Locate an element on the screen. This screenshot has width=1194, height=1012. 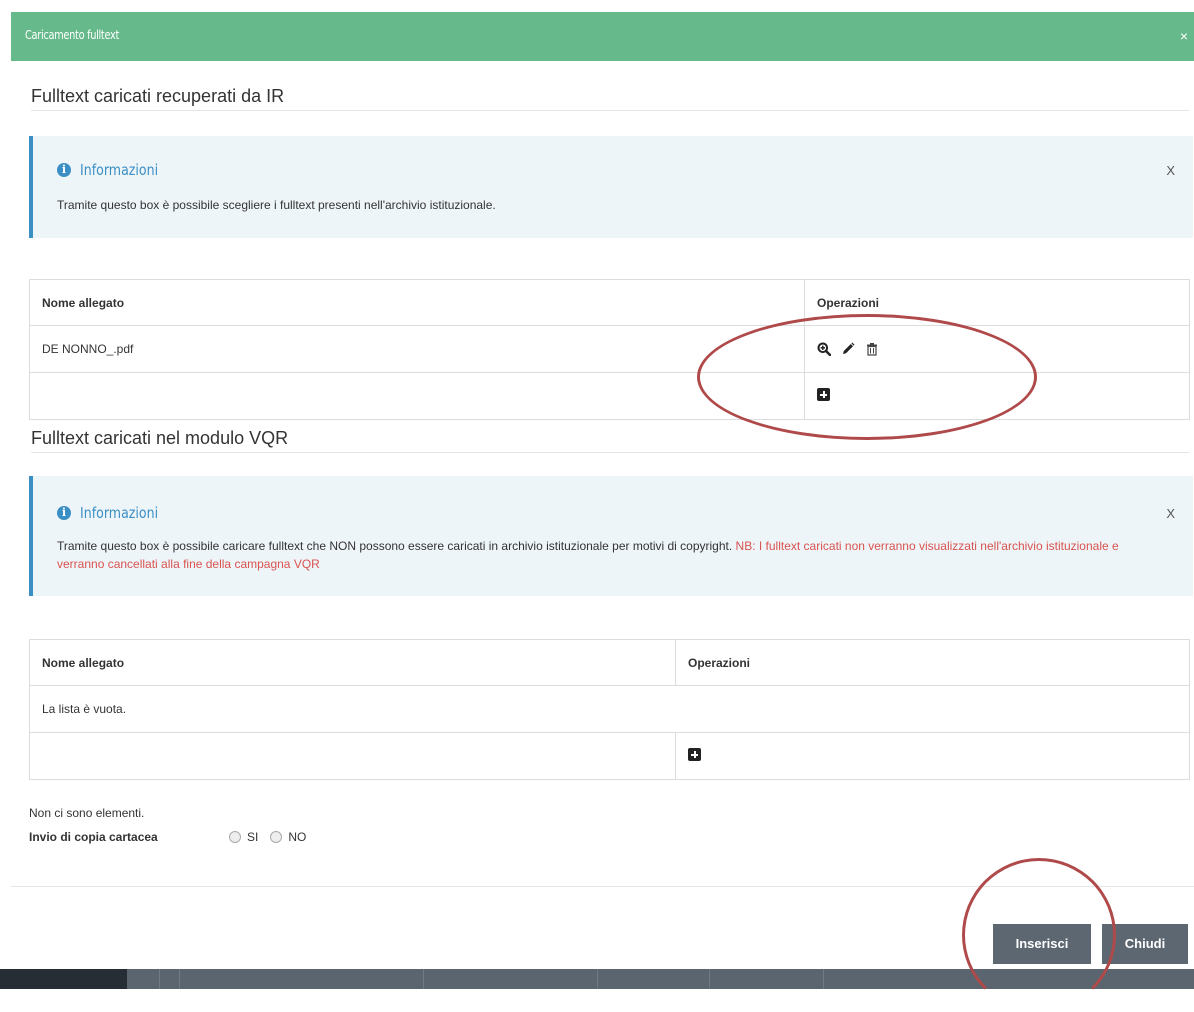
no-elements-text: Non ci sono elementi. is located at coordinates (87, 813).